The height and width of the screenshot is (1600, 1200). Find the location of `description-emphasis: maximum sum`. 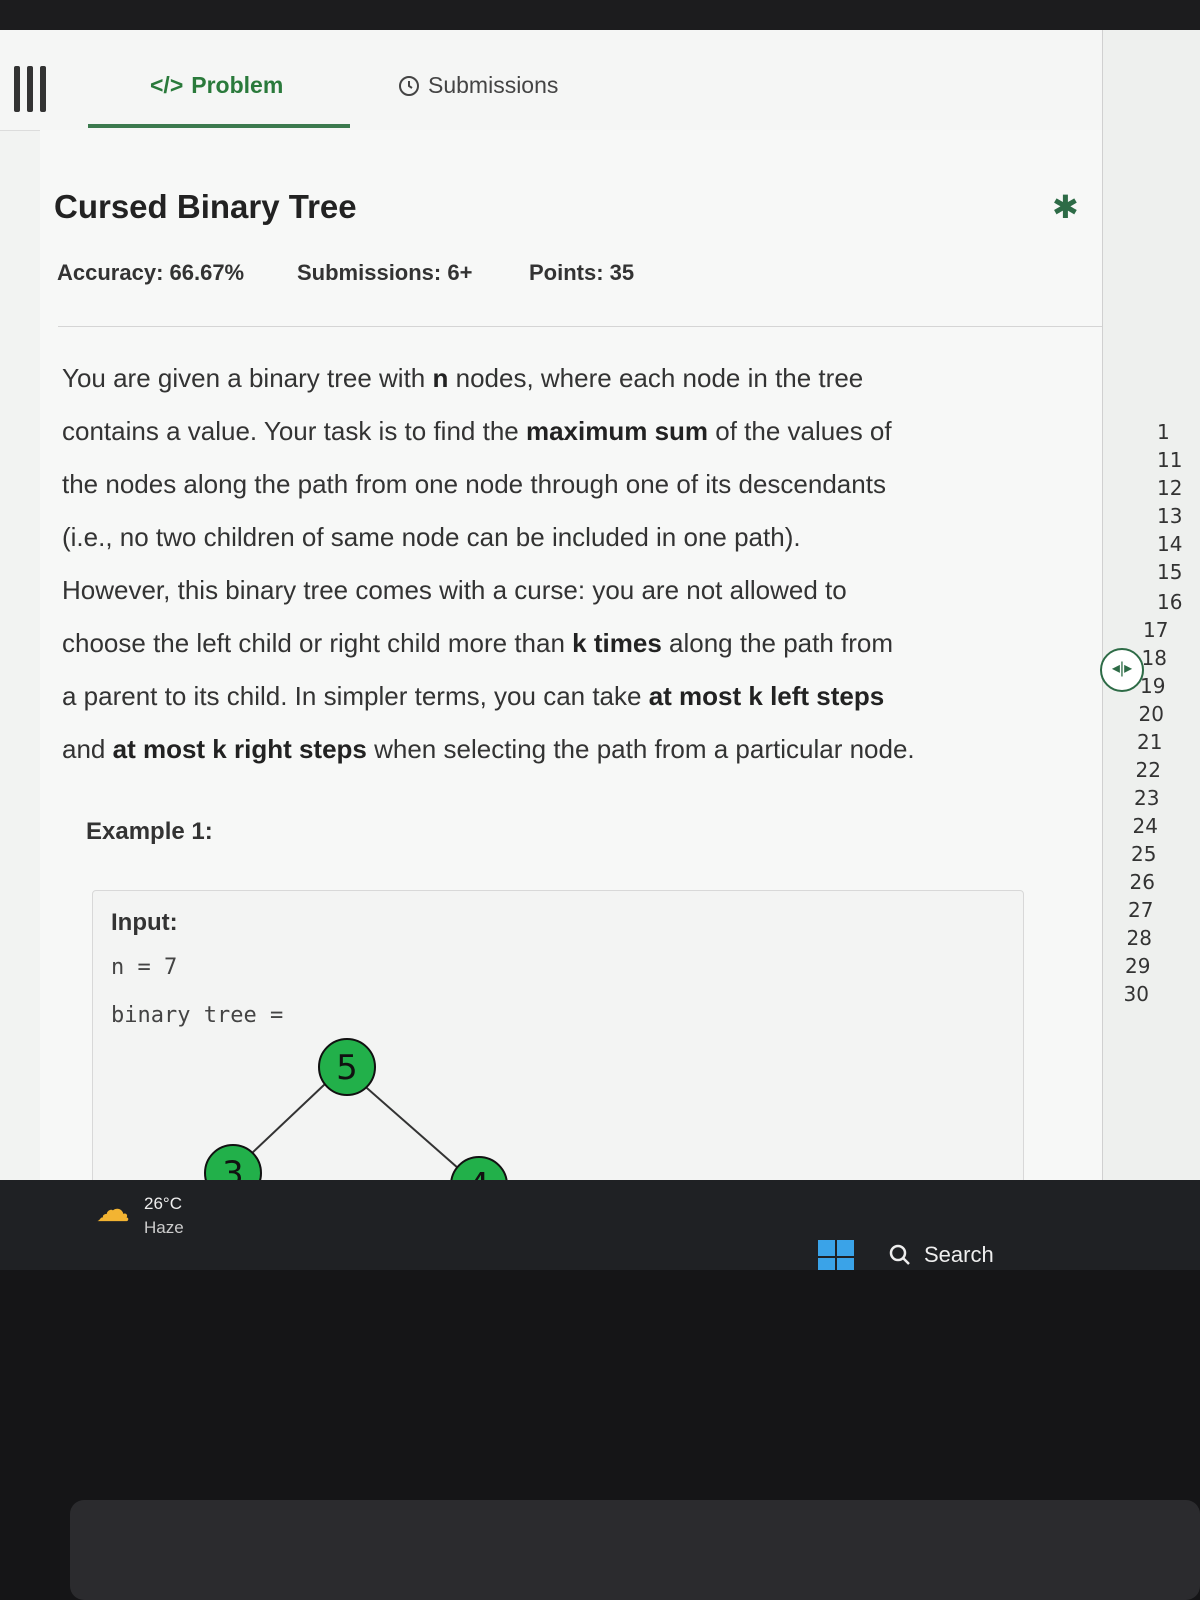

description-emphasis: maximum sum is located at coordinates (617, 431).